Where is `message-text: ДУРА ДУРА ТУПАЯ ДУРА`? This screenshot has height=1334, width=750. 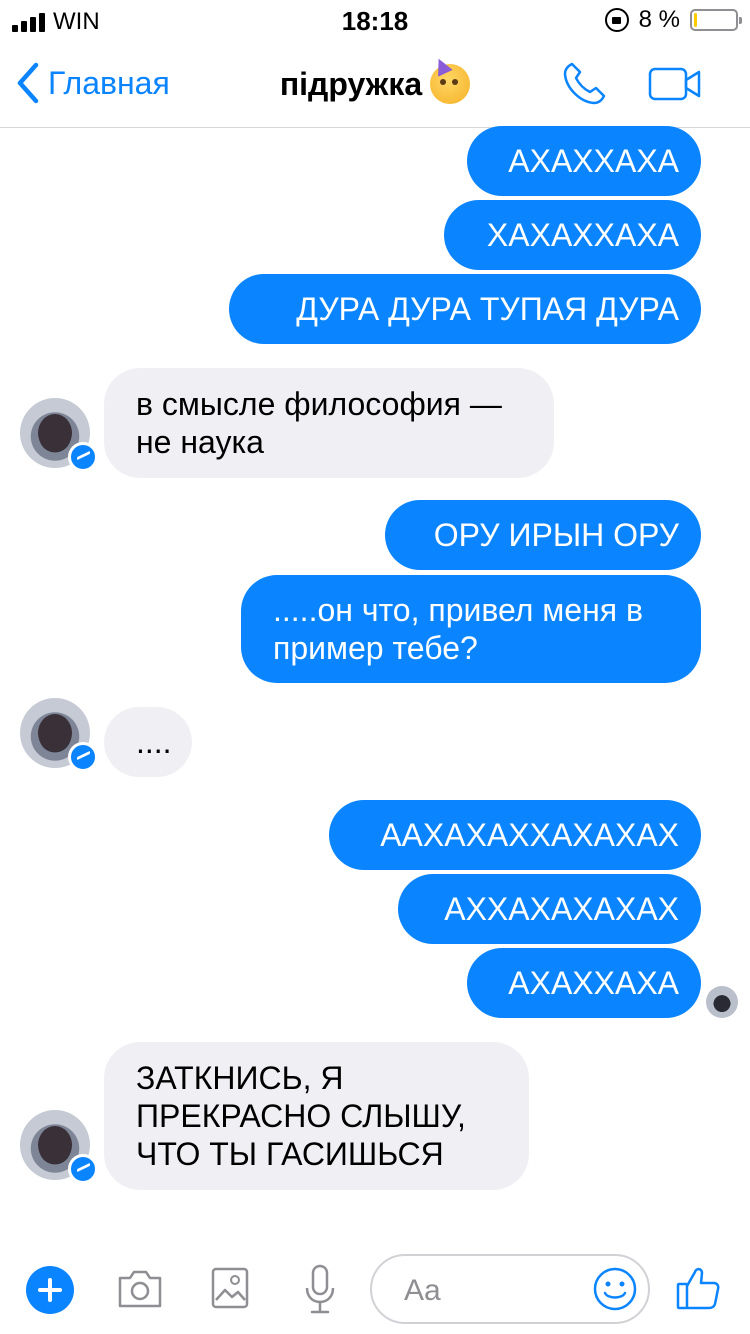
message-text: ДУРА ДУРА ТУПАЯ ДУРА is located at coordinates (487, 309).